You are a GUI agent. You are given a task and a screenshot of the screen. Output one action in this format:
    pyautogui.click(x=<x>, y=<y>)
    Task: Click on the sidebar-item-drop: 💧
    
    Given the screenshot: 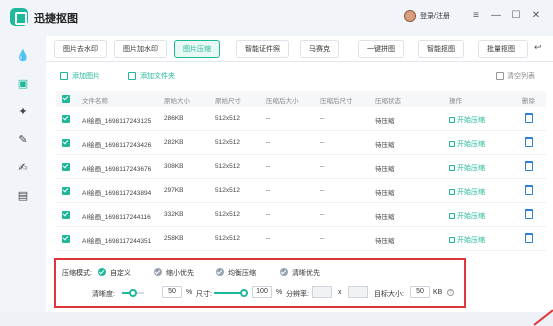 What is the action you would take?
    pyautogui.click(x=23, y=55)
    